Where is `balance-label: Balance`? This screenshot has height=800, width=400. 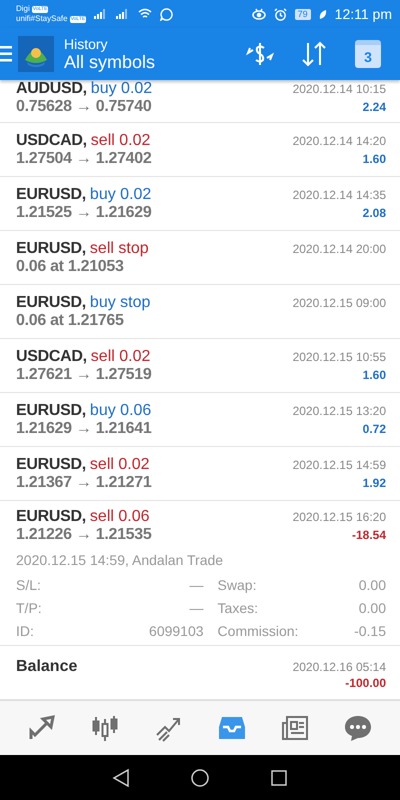 balance-label: Balance is located at coordinates (47, 667).